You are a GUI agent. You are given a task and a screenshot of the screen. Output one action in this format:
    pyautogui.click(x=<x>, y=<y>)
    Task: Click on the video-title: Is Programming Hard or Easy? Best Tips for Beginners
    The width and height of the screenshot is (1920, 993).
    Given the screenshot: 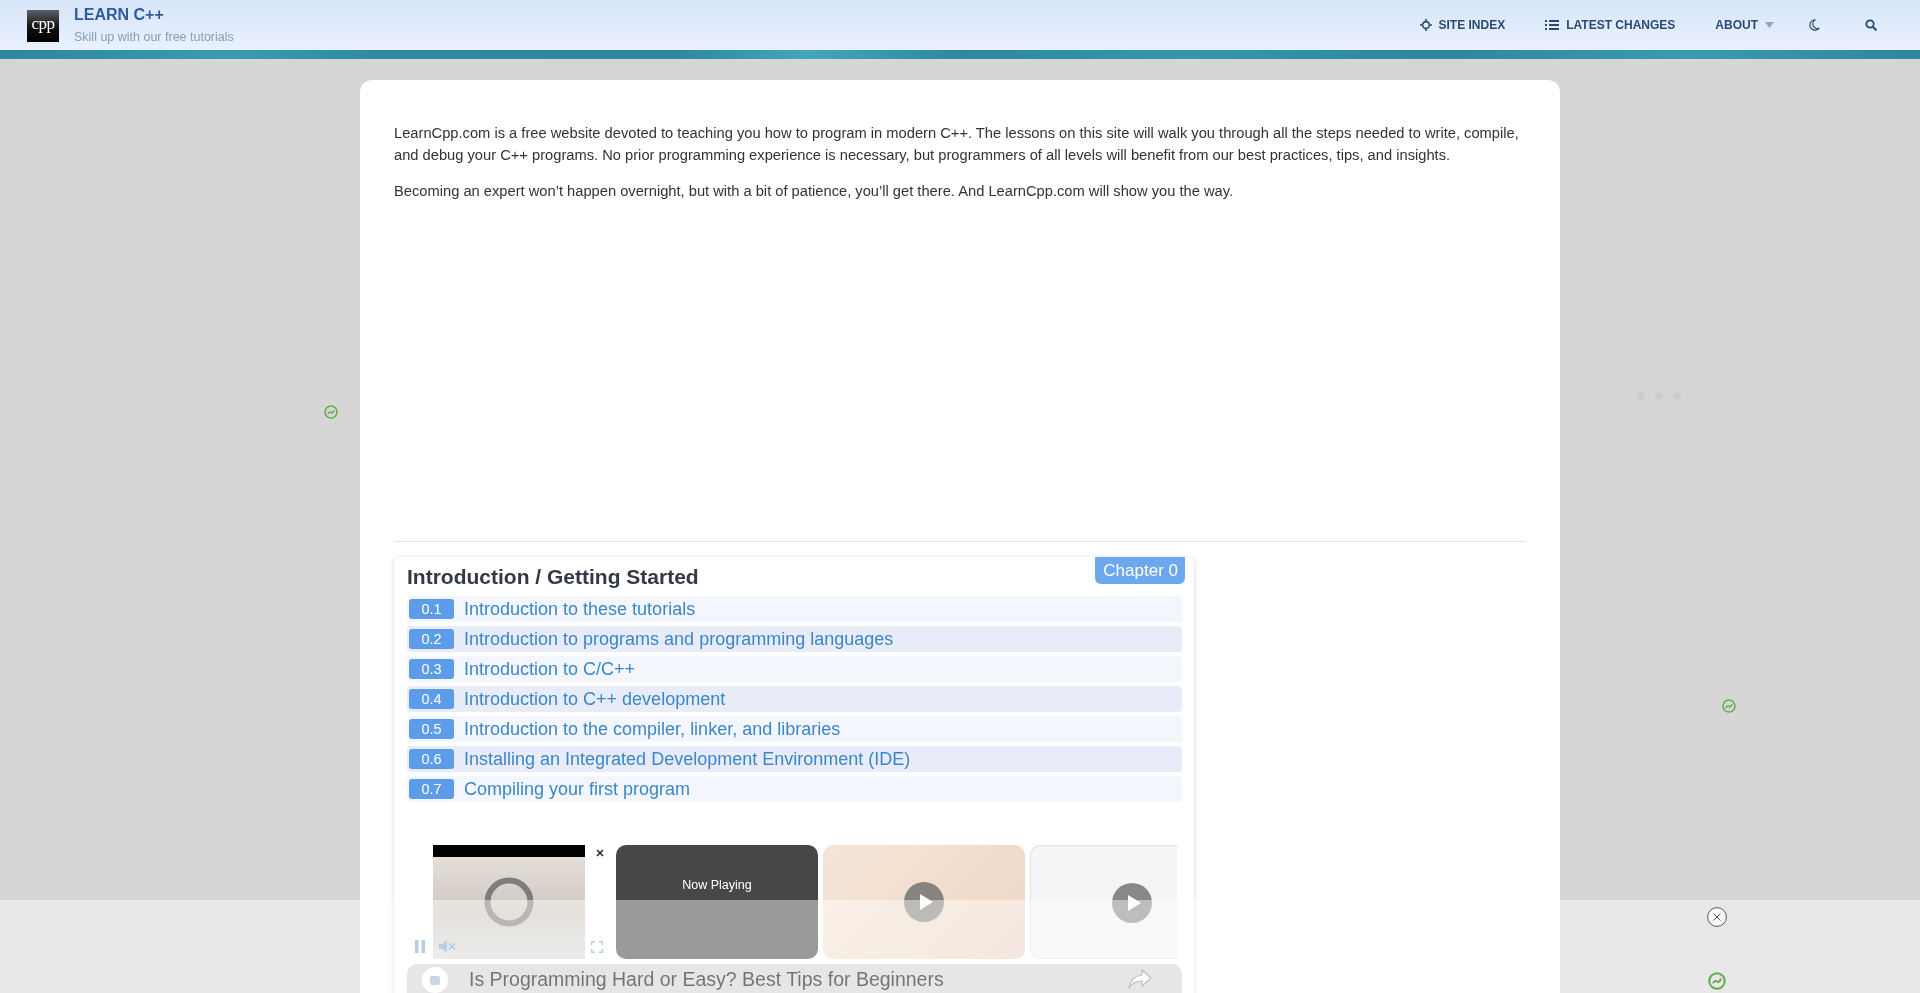 What is the action you would take?
    pyautogui.click(x=706, y=979)
    